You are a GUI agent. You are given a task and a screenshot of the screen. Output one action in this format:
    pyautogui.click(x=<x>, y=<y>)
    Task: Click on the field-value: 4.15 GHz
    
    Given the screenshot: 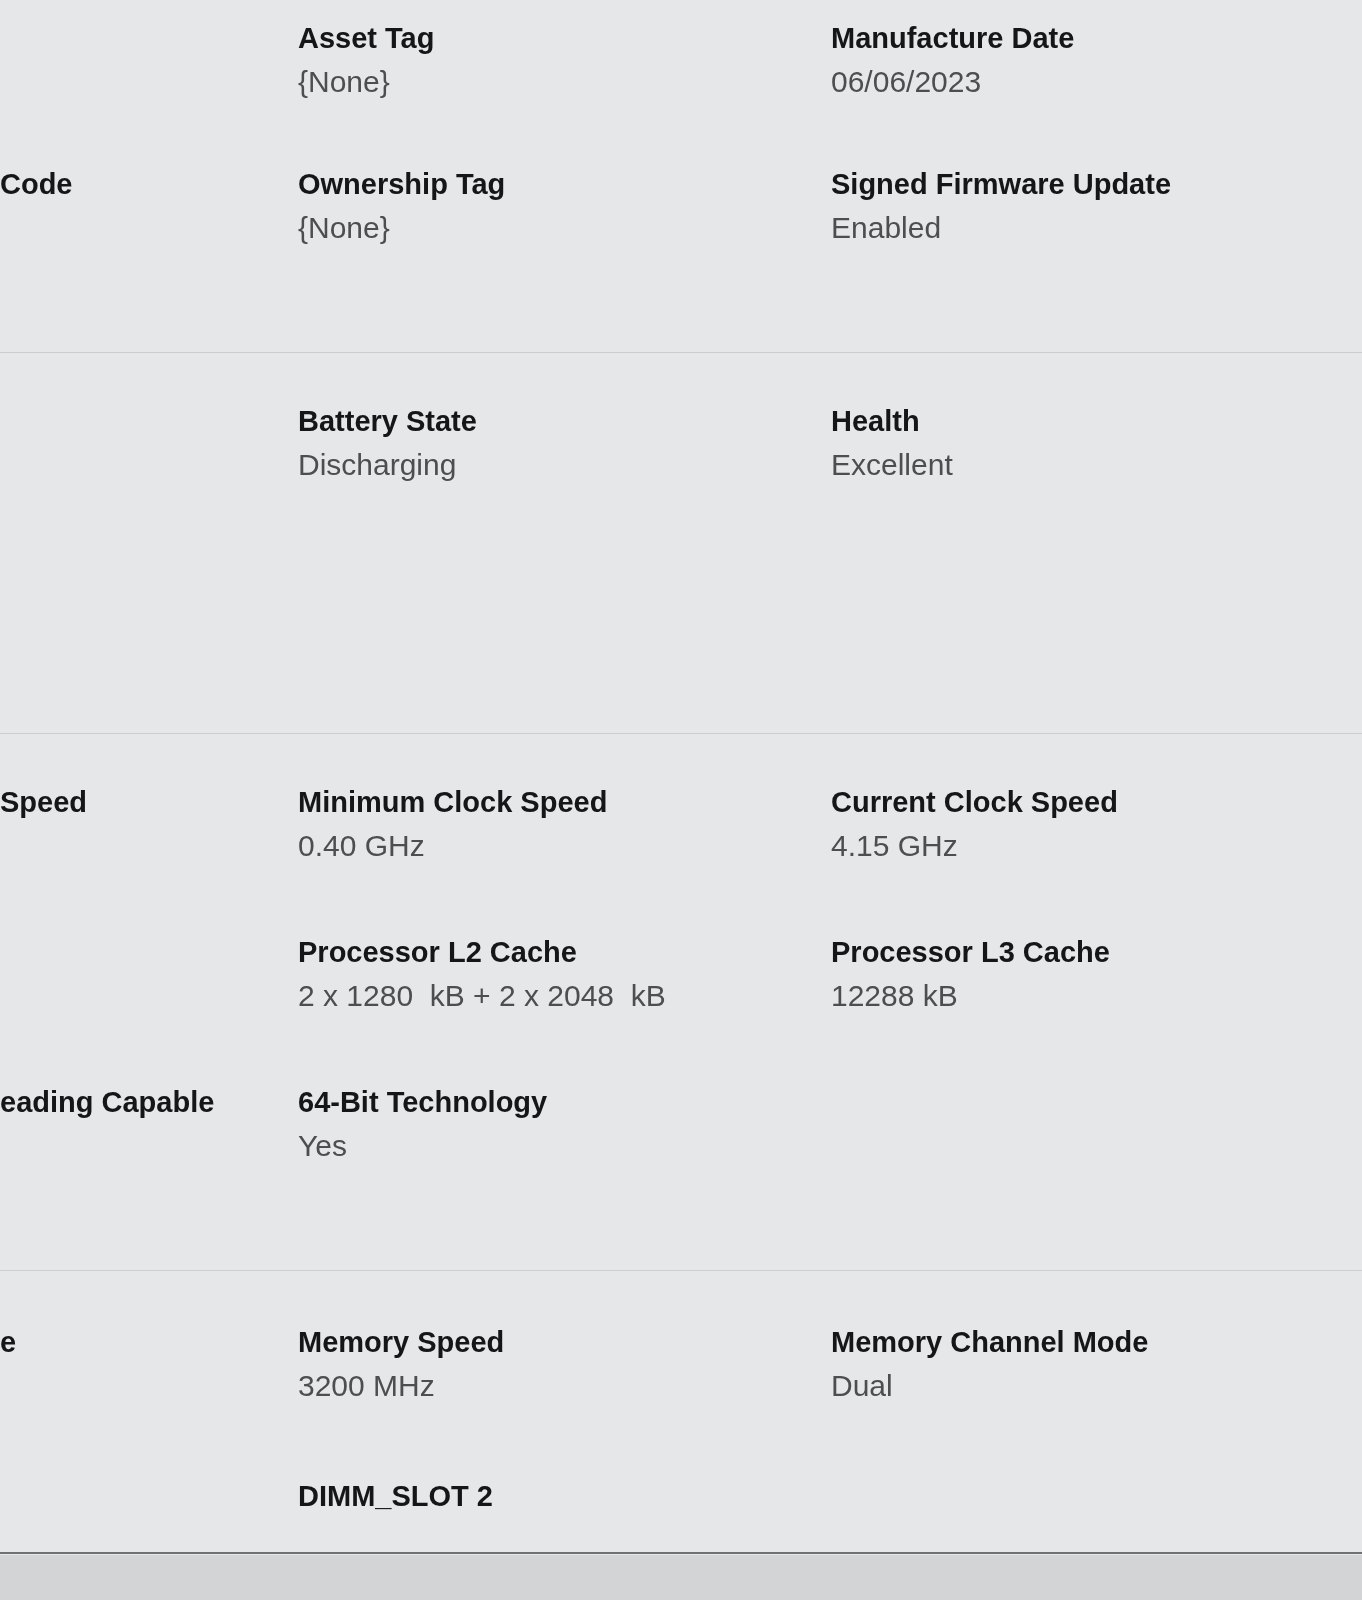 What is the action you would take?
    pyautogui.click(x=894, y=846)
    